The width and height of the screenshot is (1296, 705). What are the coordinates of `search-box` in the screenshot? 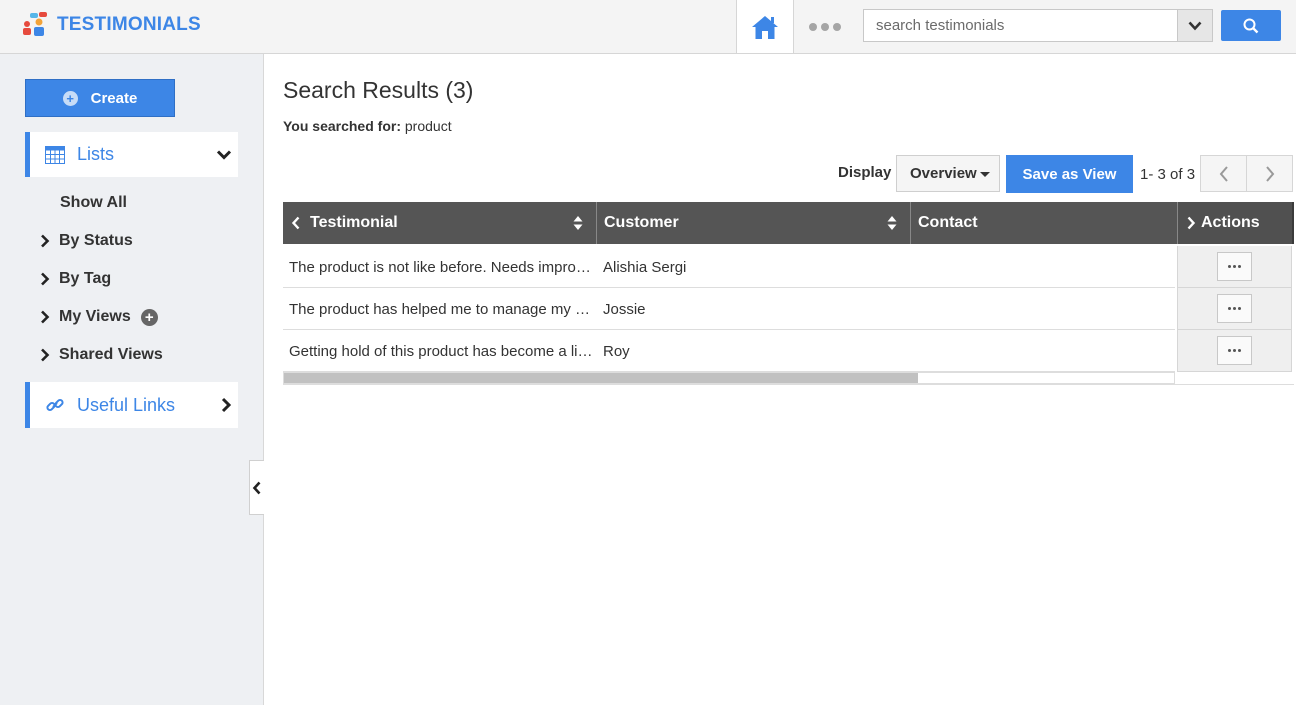 It's located at (1038, 25).